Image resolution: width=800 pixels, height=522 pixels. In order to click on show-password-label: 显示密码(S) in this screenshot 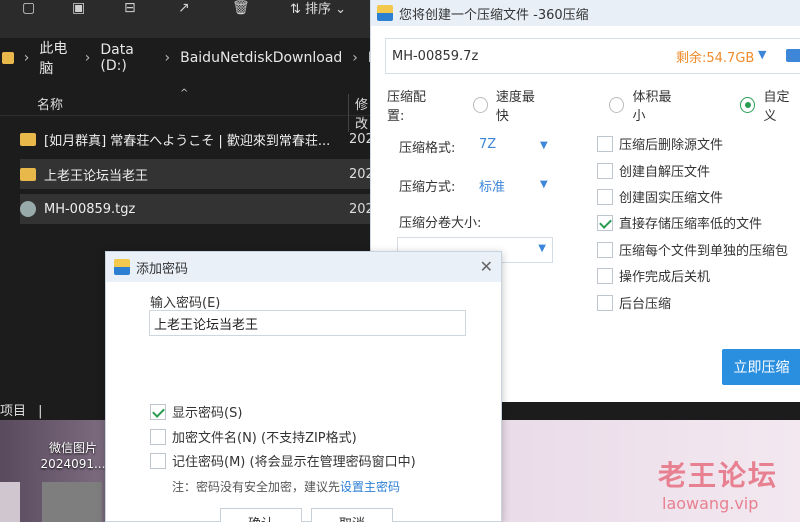, I will do `click(207, 413)`.